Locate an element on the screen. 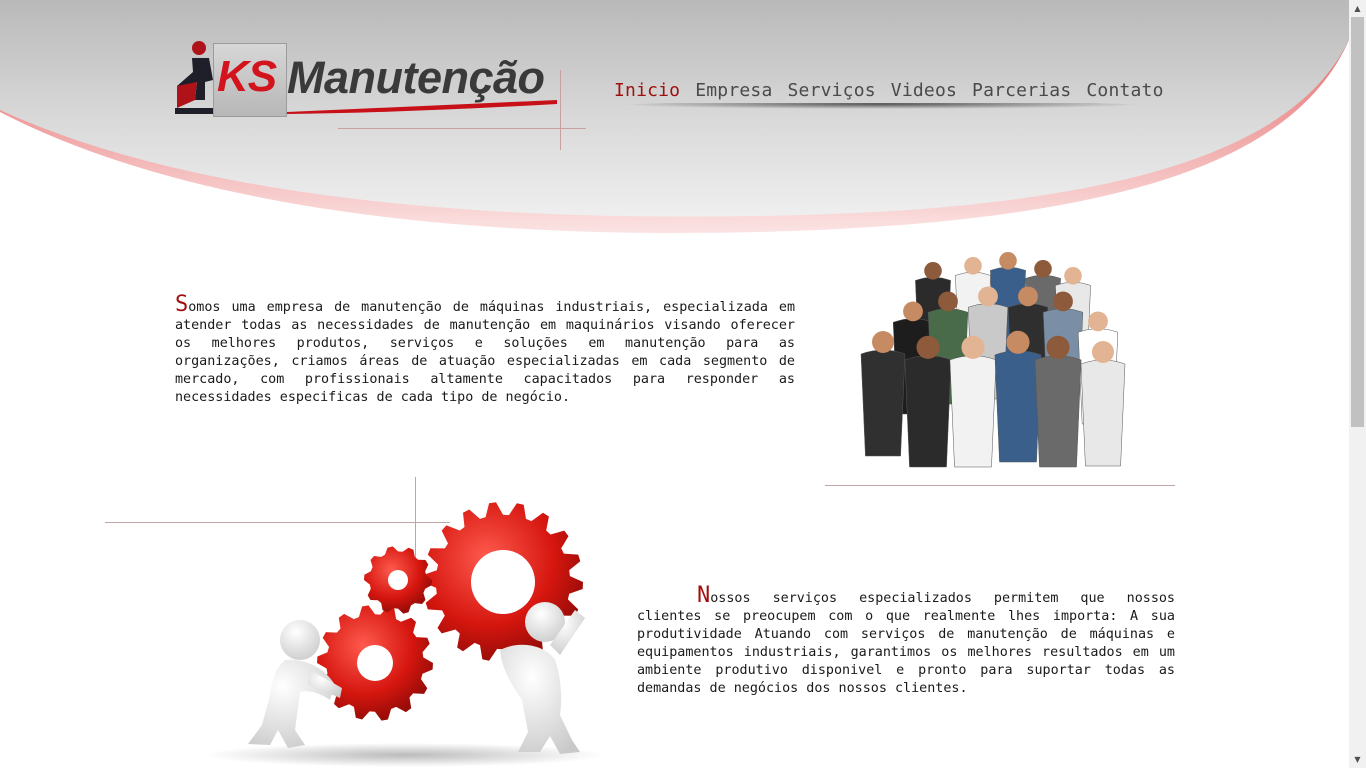 The image size is (1366, 768). nav-item-contato: Contato is located at coordinates (1124, 90).